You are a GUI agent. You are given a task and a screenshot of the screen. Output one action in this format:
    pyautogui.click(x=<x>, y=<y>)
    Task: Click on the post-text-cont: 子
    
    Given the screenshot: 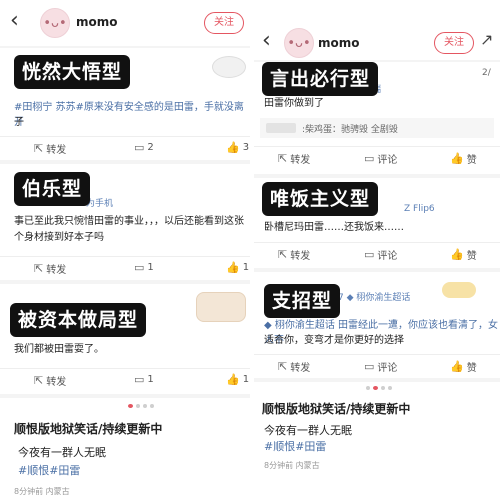 What is the action you would take?
    pyautogui.click(x=19, y=122)
    